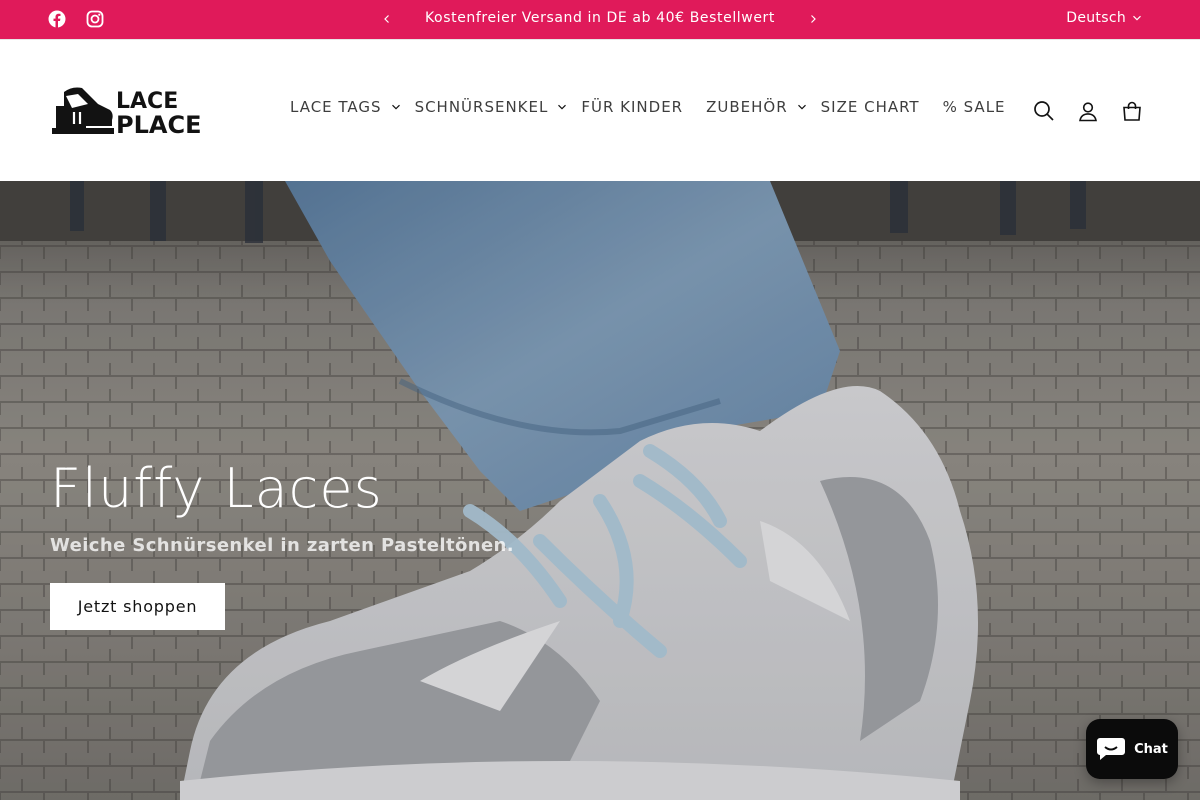 The image size is (1200, 800). I want to click on nav-item-label: LACE TAGS, so click(336, 107).